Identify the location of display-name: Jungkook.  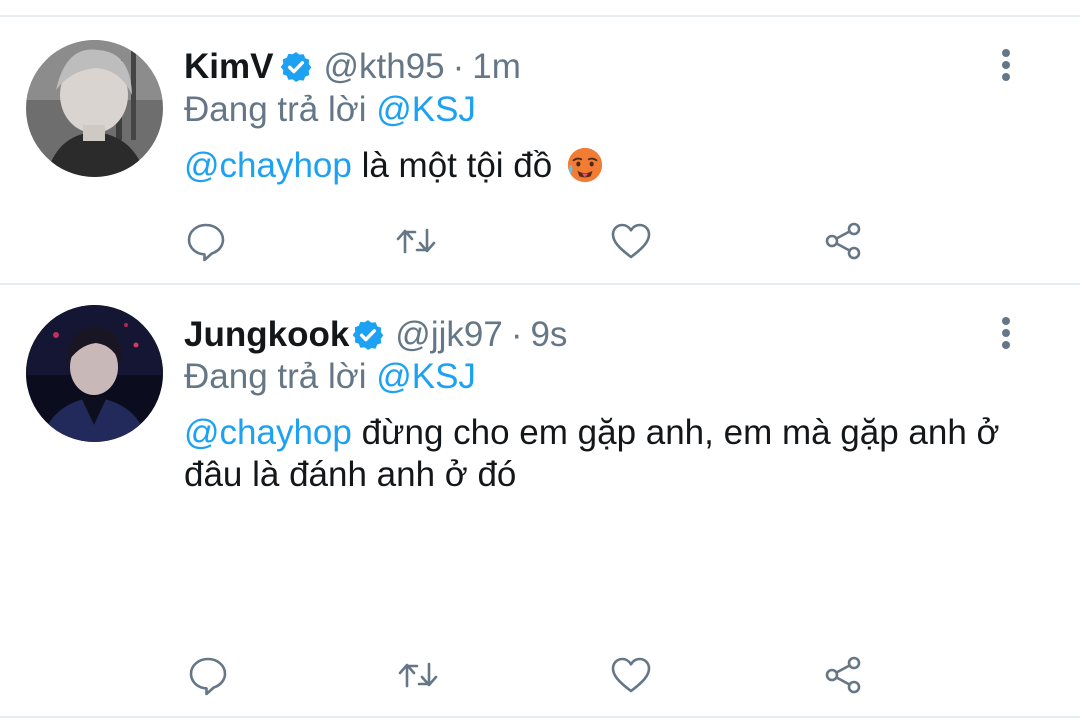
(266, 335).